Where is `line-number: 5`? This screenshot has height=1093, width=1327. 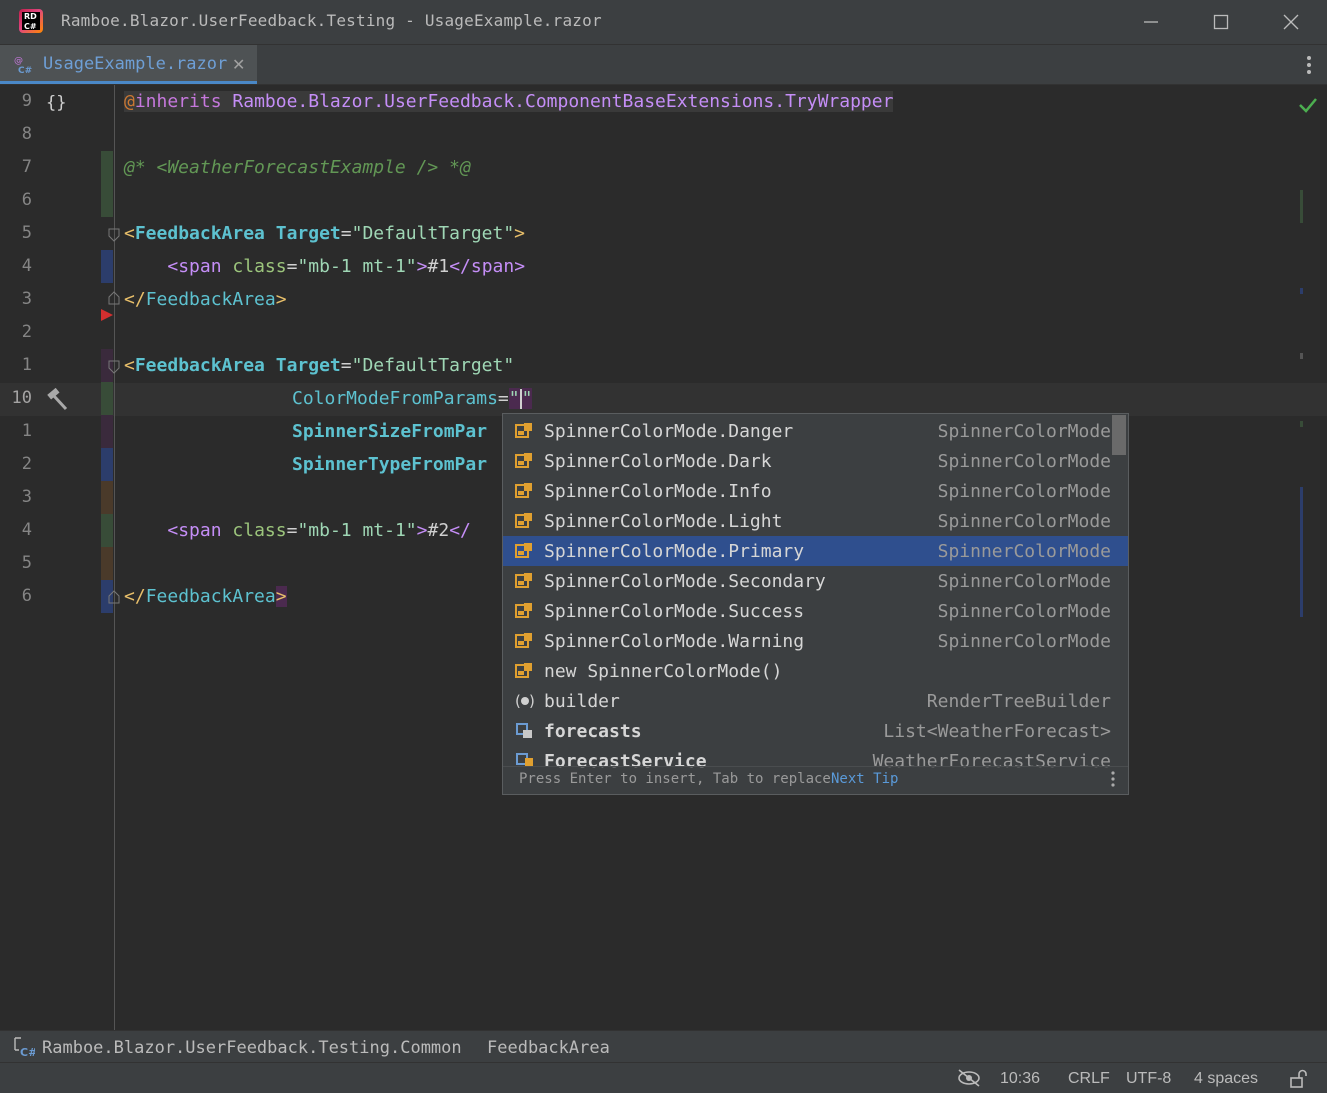
line-number: 5 is located at coordinates (26, 233).